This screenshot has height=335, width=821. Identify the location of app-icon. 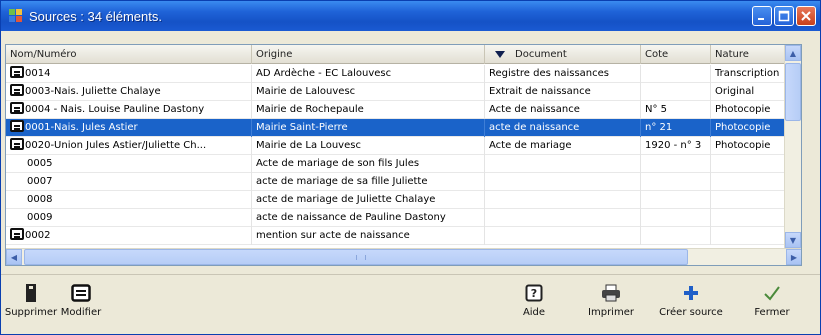
(16, 16).